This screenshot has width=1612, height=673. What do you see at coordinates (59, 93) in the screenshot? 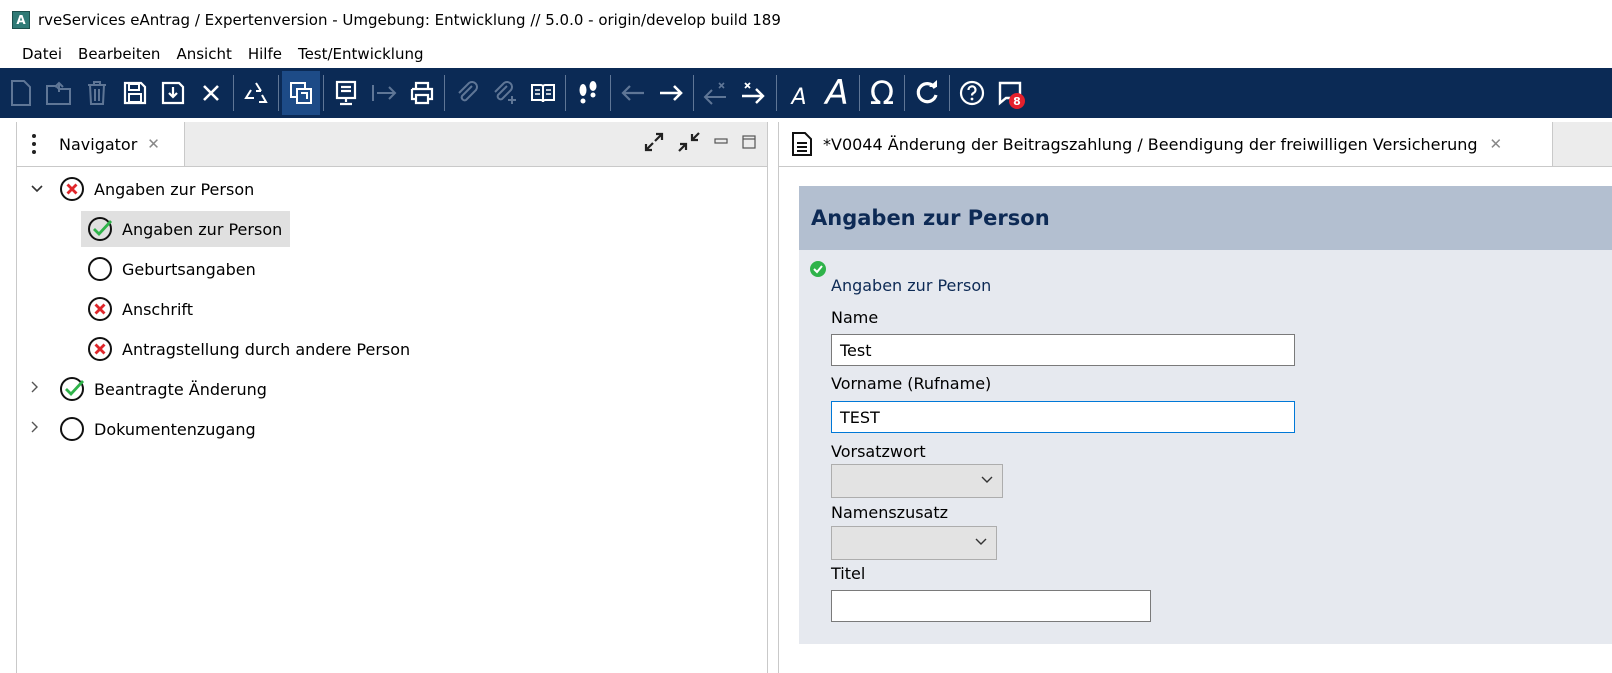
I see `open-folder-icon` at bounding box center [59, 93].